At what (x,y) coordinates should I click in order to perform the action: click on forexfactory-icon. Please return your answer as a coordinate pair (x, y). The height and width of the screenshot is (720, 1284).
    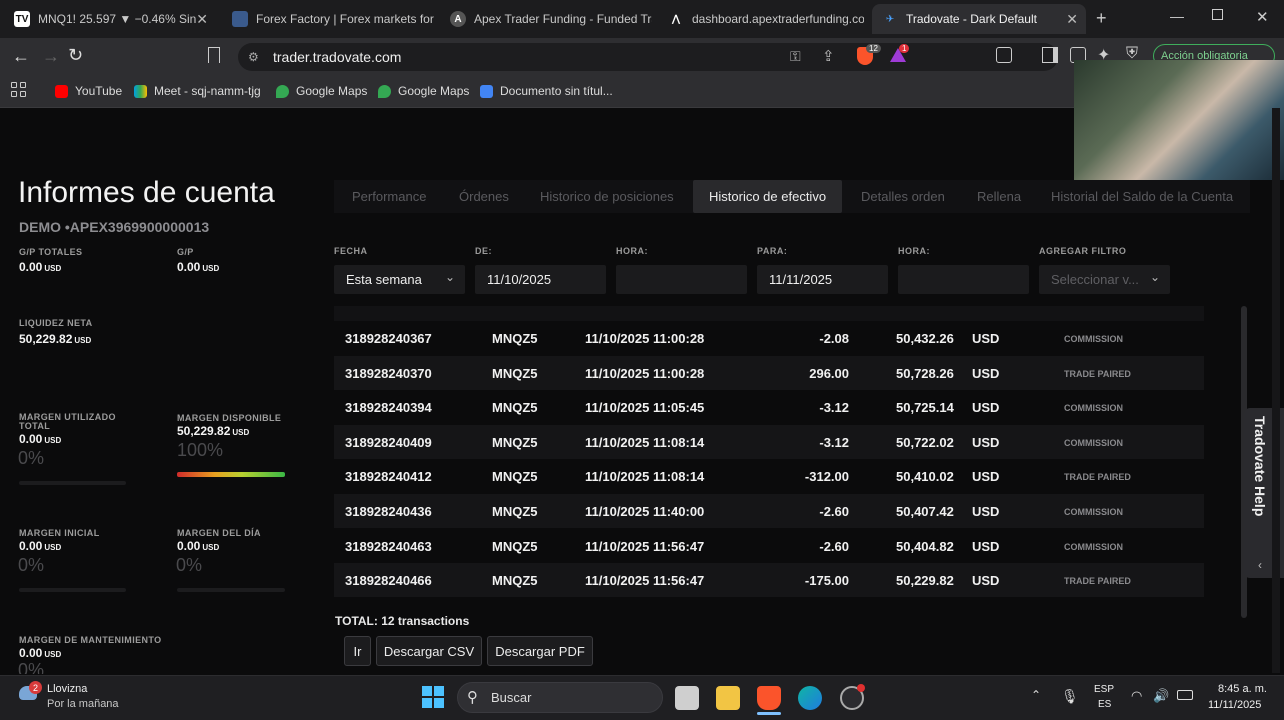
    Looking at the image, I should click on (240, 19).